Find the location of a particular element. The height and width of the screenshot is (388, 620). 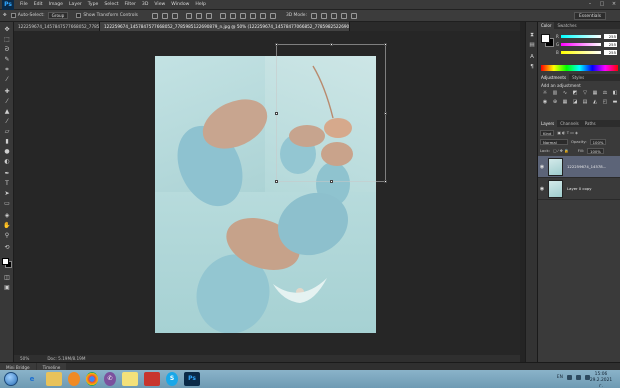

history-brush-icon: ⁄ is located at coordinates (7, 121).